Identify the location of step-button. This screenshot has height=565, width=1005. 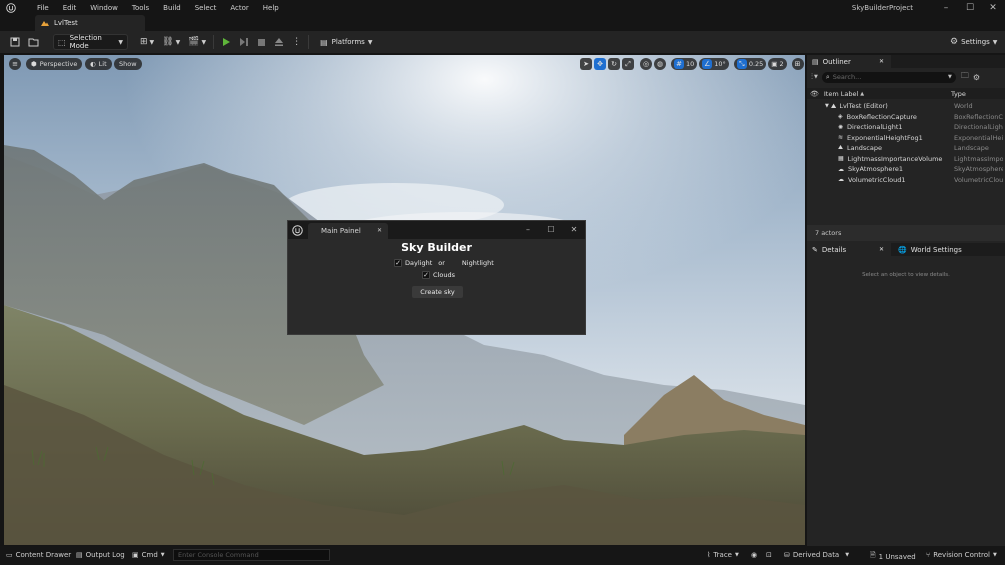
(244, 42).